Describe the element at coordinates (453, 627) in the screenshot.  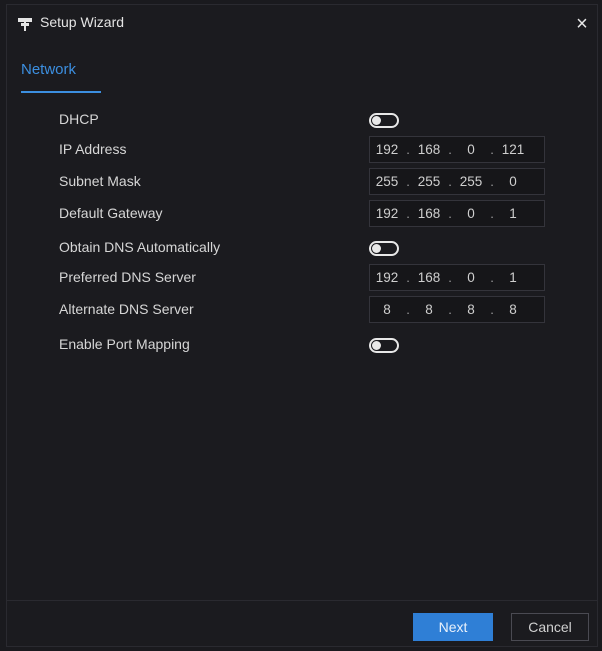
I see `next-button: Next` at that location.